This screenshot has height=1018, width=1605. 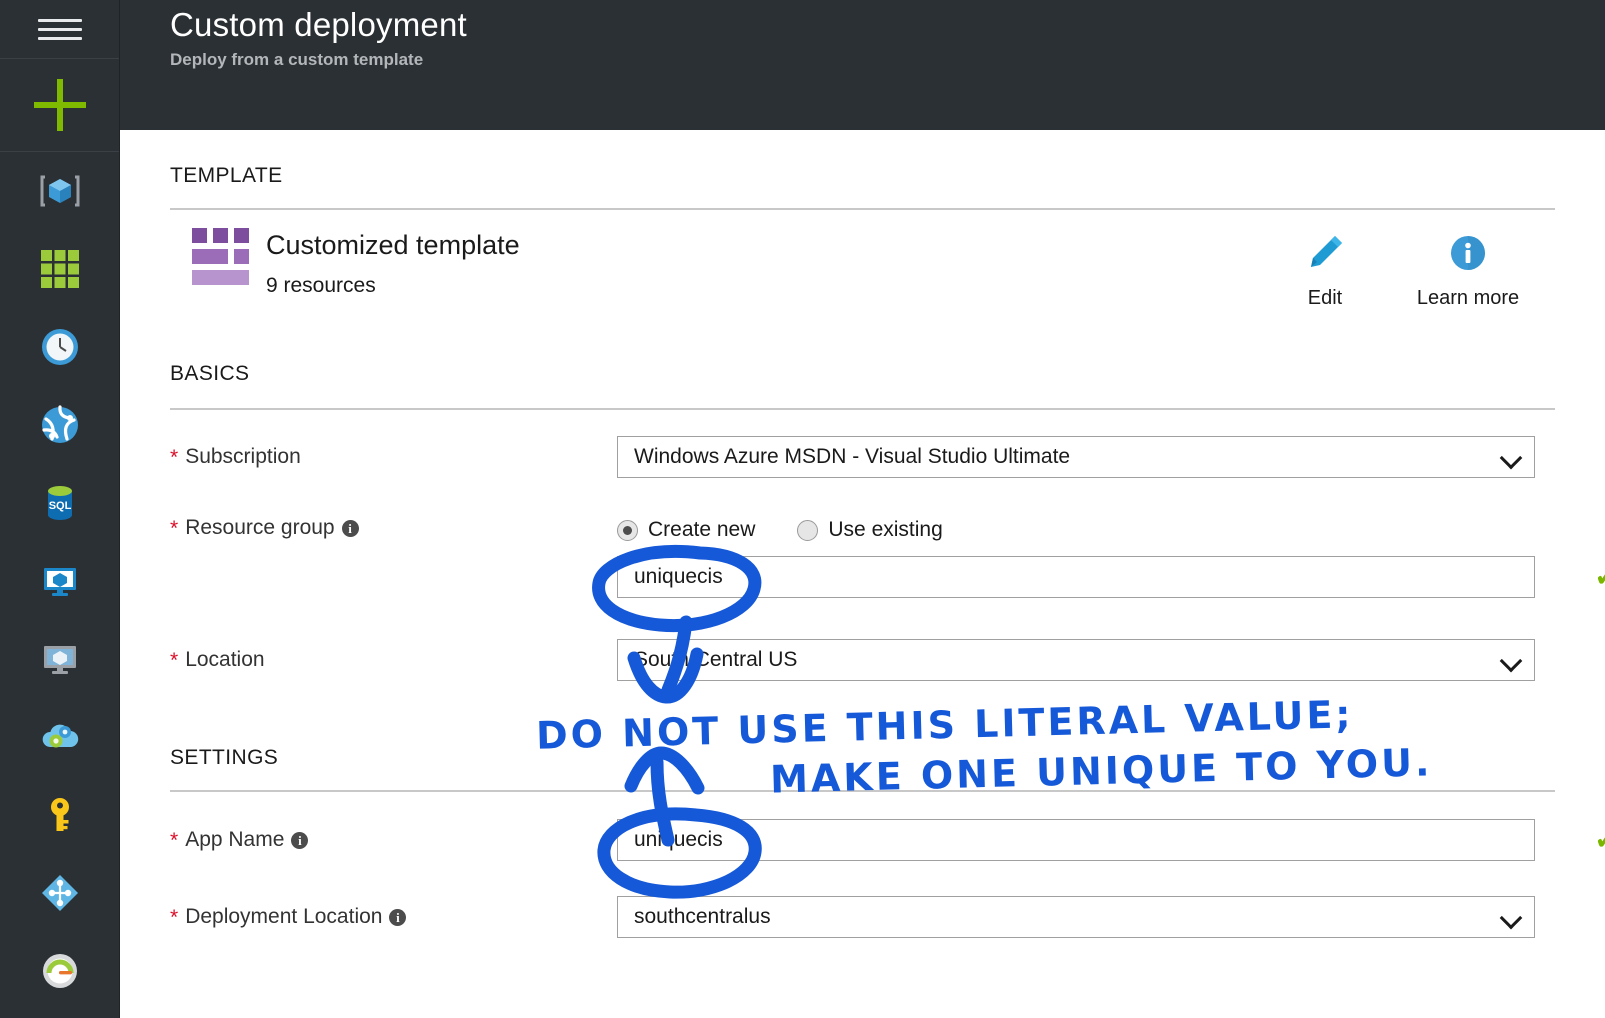 I want to click on sidebar-item-create-resource, so click(x=60, y=105).